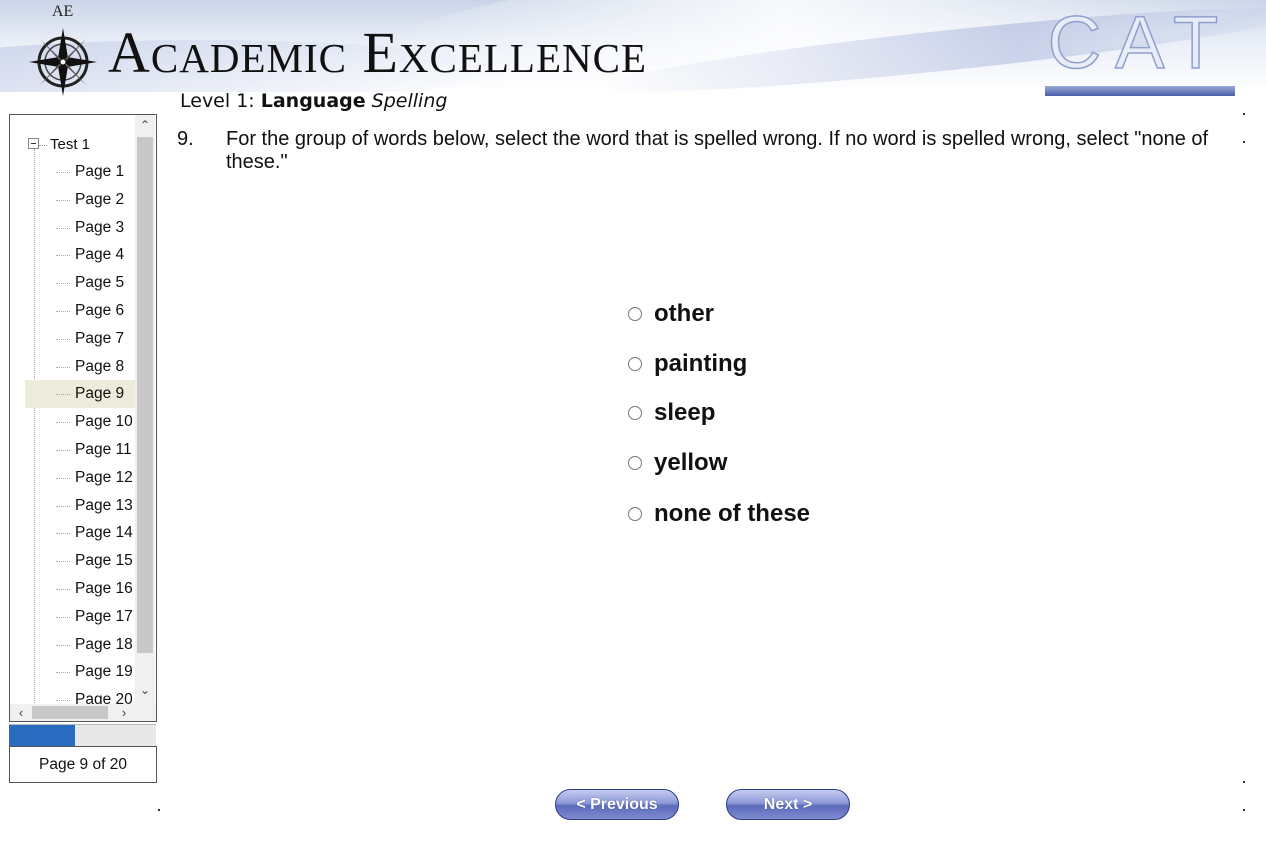 The height and width of the screenshot is (861, 1266). I want to click on tree-item-page: Page 17, so click(72, 617).